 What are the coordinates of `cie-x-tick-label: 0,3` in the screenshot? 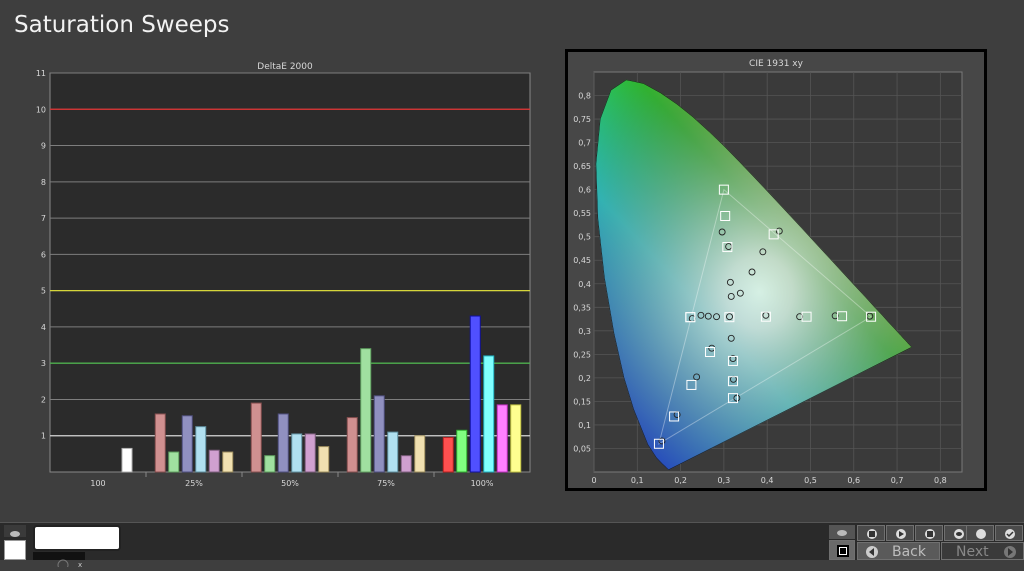 It's located at (724, 480).